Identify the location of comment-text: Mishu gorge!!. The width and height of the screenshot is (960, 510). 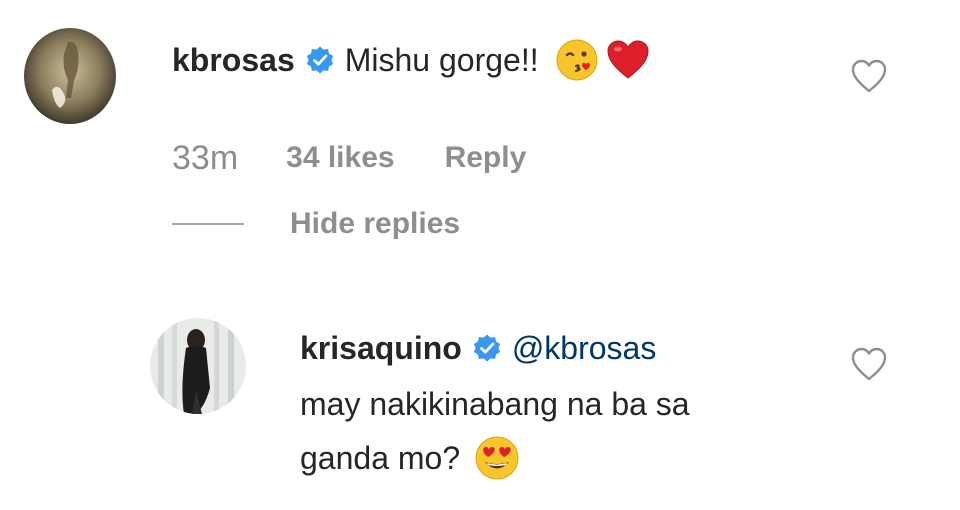
(441, 59).